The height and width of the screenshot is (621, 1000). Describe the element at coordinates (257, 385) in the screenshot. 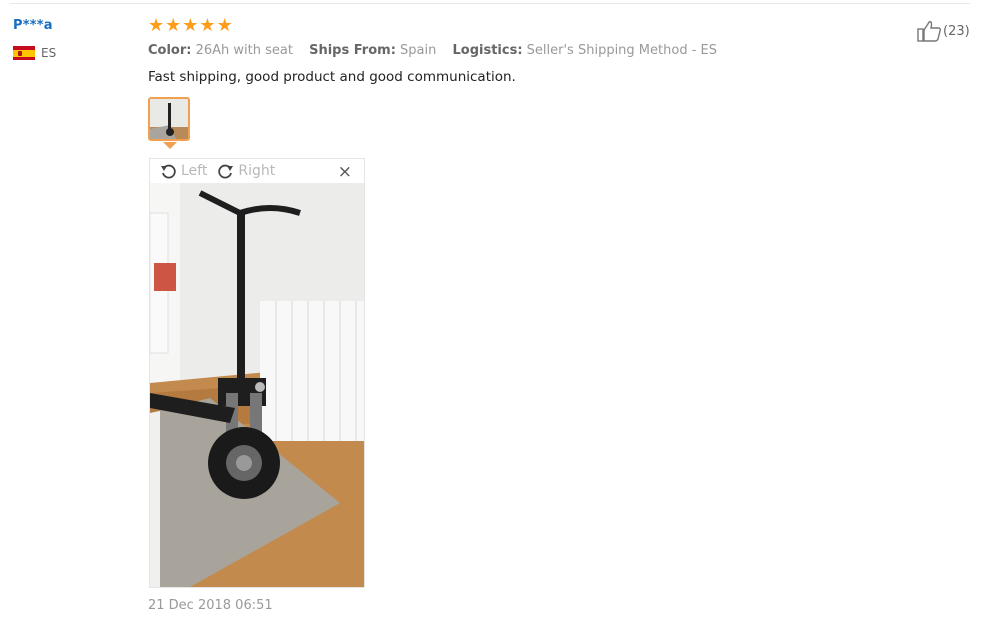

I see `review-photo` at that location.